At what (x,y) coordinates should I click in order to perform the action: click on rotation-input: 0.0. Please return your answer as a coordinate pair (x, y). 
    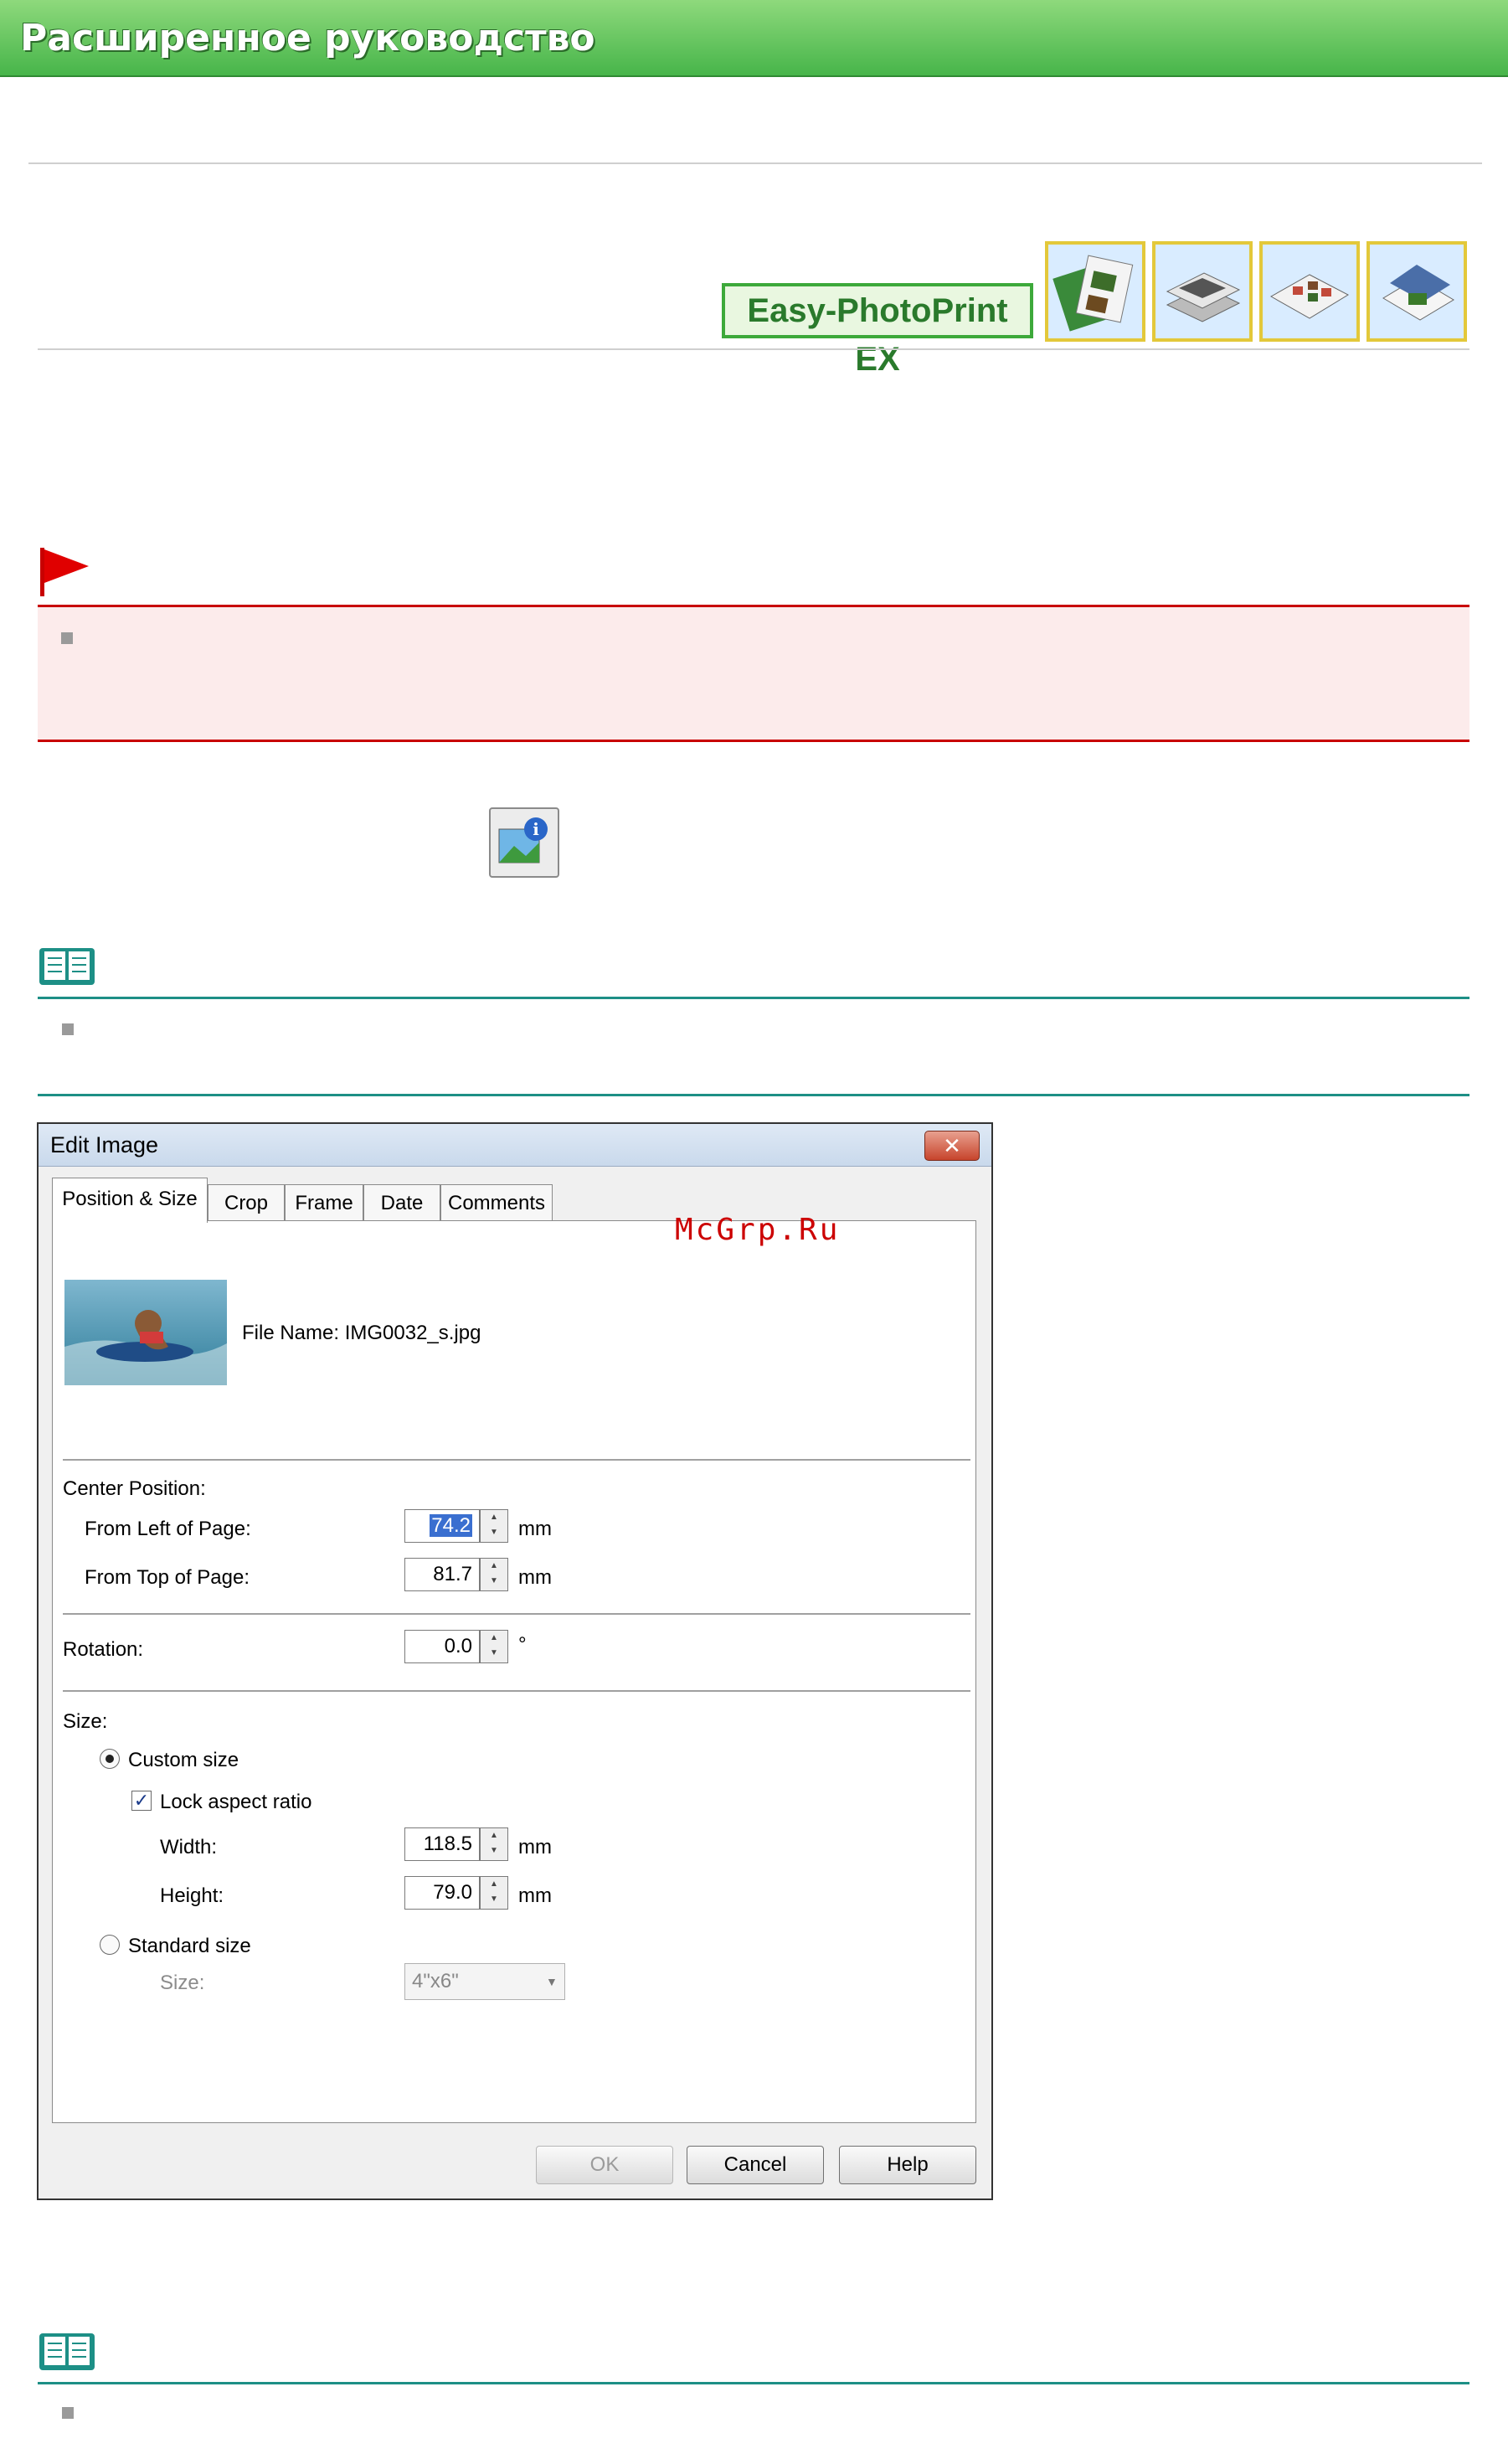
    Looking at the image, I should click on (442, 1646).